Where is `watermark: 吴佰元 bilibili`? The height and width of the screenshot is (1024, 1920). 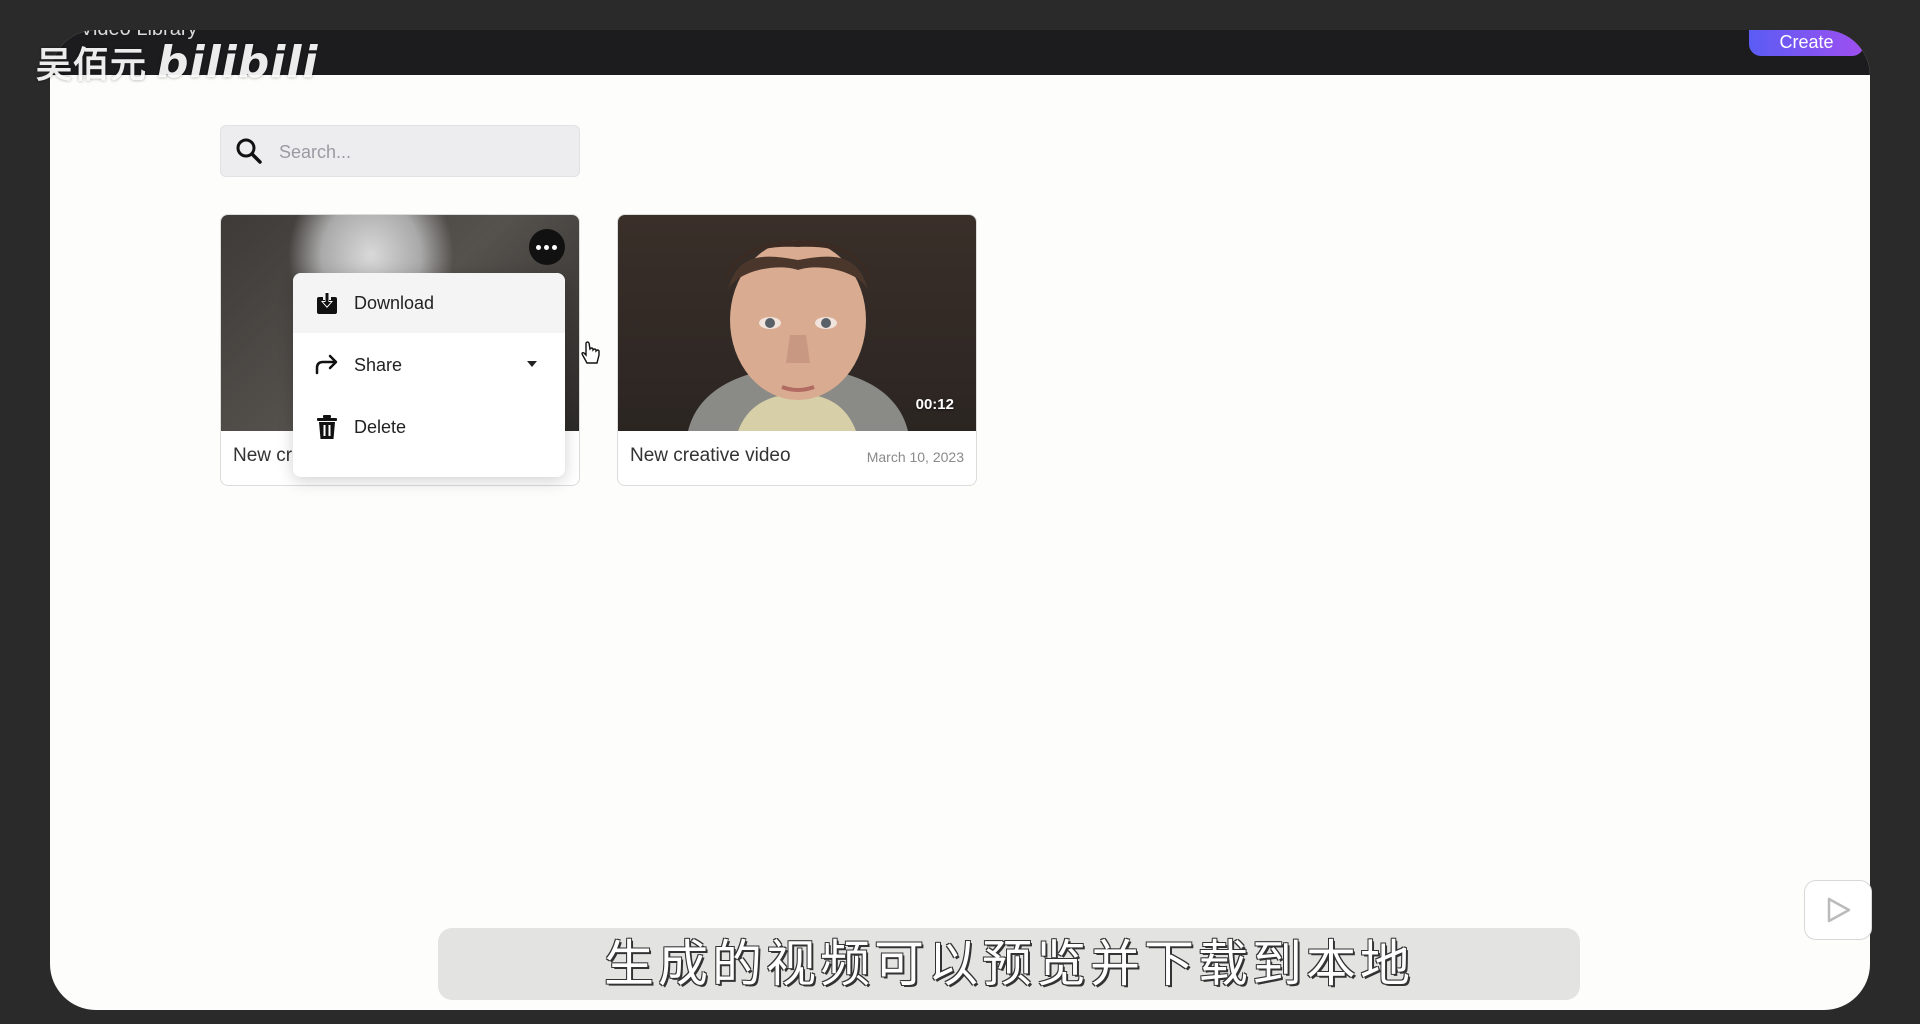
watermark: 吴佰元 bilibili is located at coordinates (177, 62).